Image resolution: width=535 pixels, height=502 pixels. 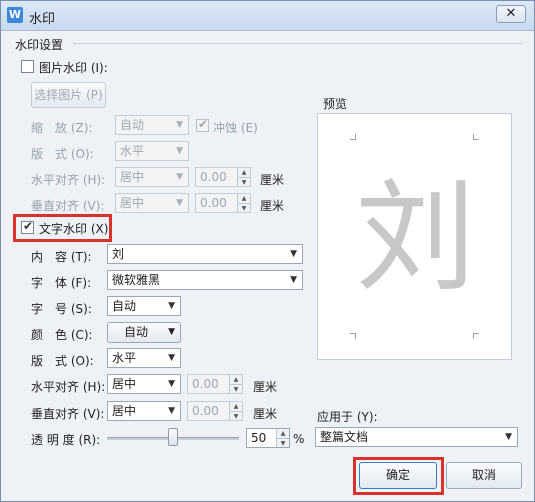 I want to click on preview-watermark-text: 刘, so click(x=415, y=238).